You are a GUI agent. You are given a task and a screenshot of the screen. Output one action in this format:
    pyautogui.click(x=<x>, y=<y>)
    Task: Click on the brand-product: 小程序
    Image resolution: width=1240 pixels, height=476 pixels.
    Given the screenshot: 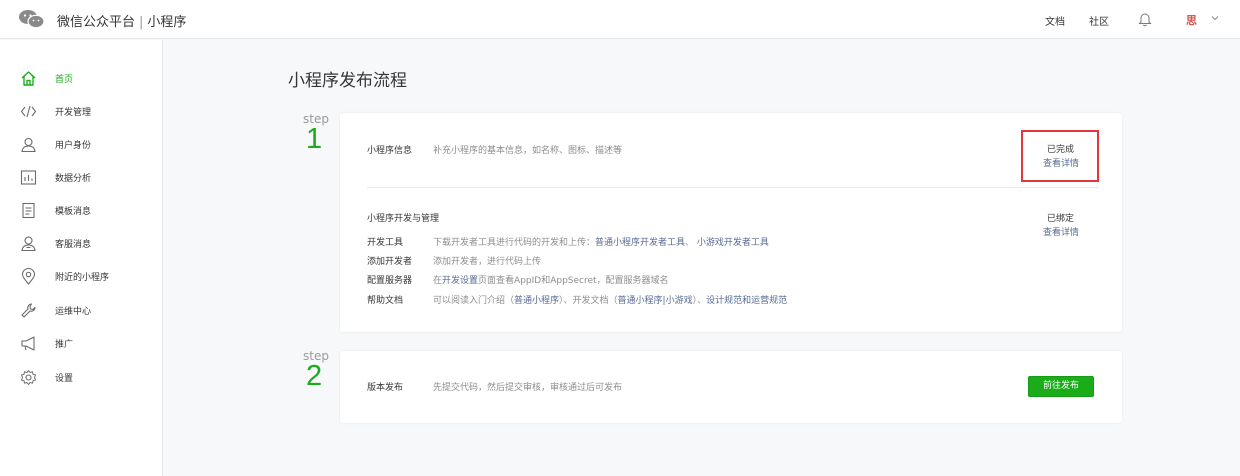 What is the action you would take?
    pyautogui.click(x=167, y=22)
    